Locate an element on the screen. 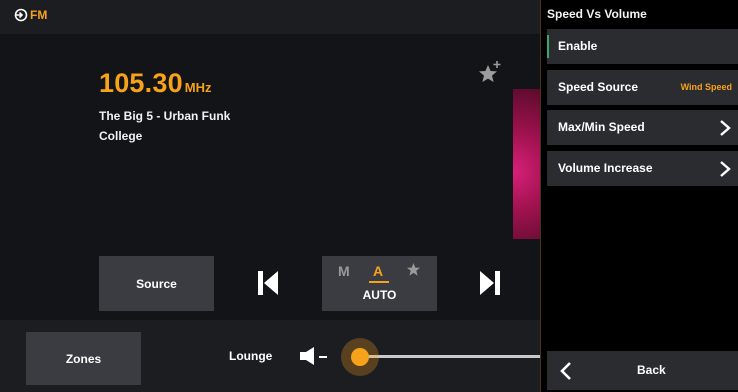 The height and width of the screenshot is (392, 738). zones-button-label: Zones is located at coordinates (83, 358).